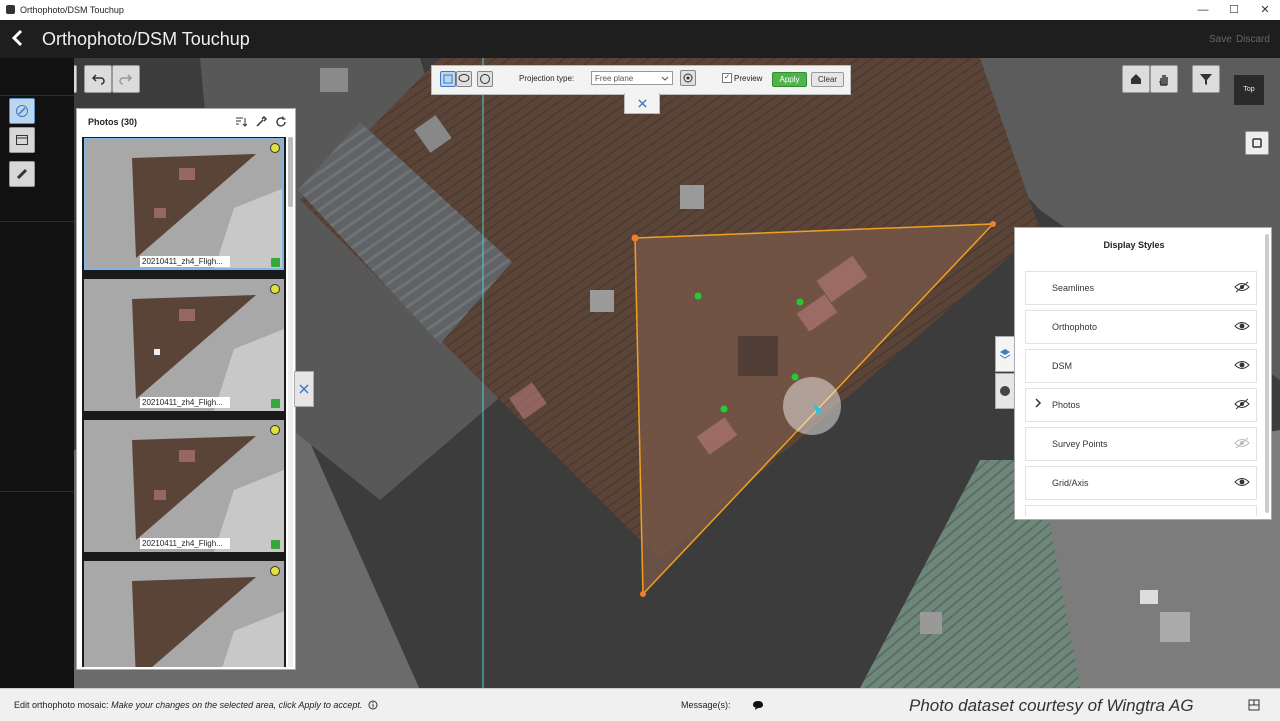  I want to click on eyedropper-icon, so click(261, 122).